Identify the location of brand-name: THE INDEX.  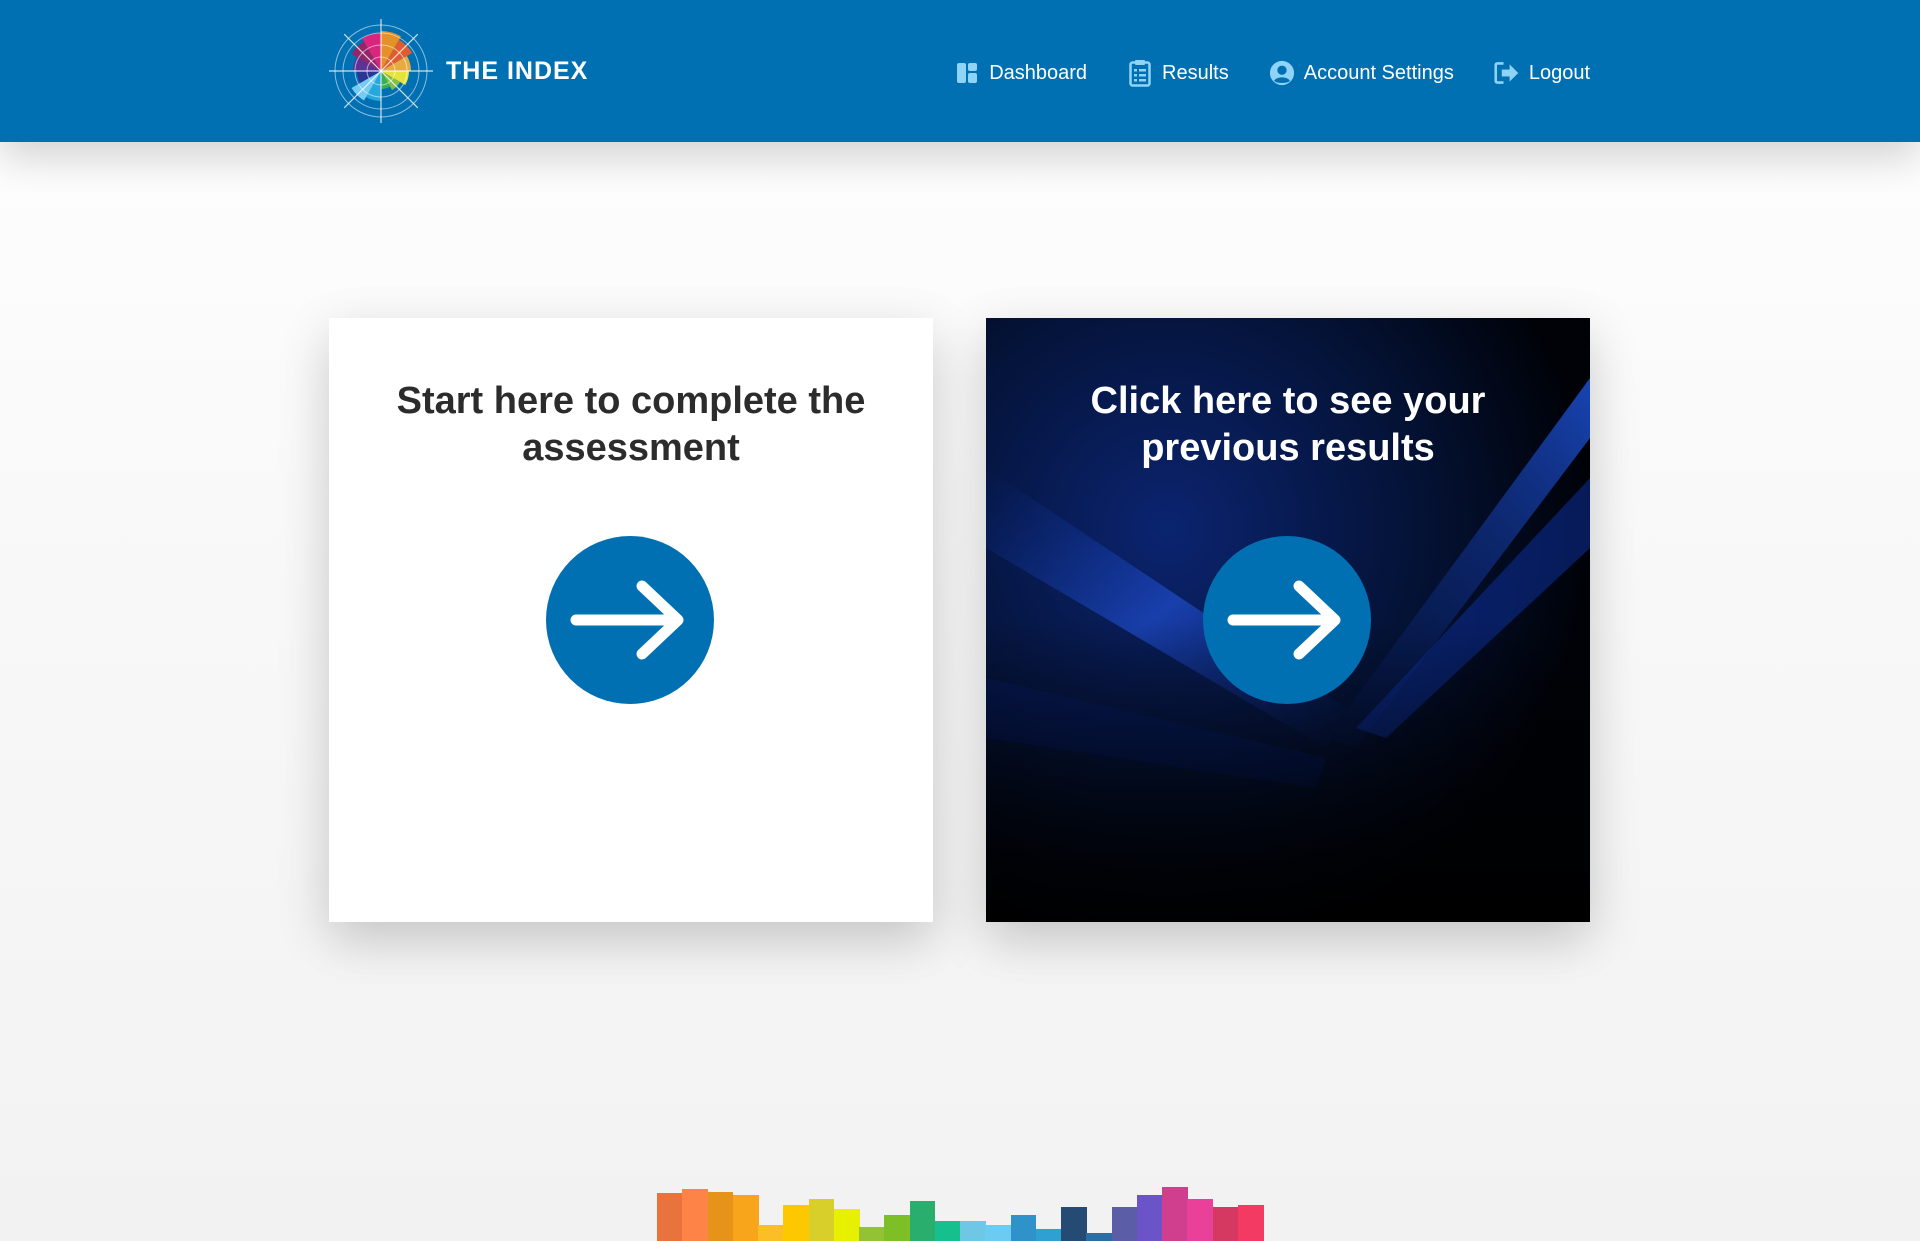
(517, 70).